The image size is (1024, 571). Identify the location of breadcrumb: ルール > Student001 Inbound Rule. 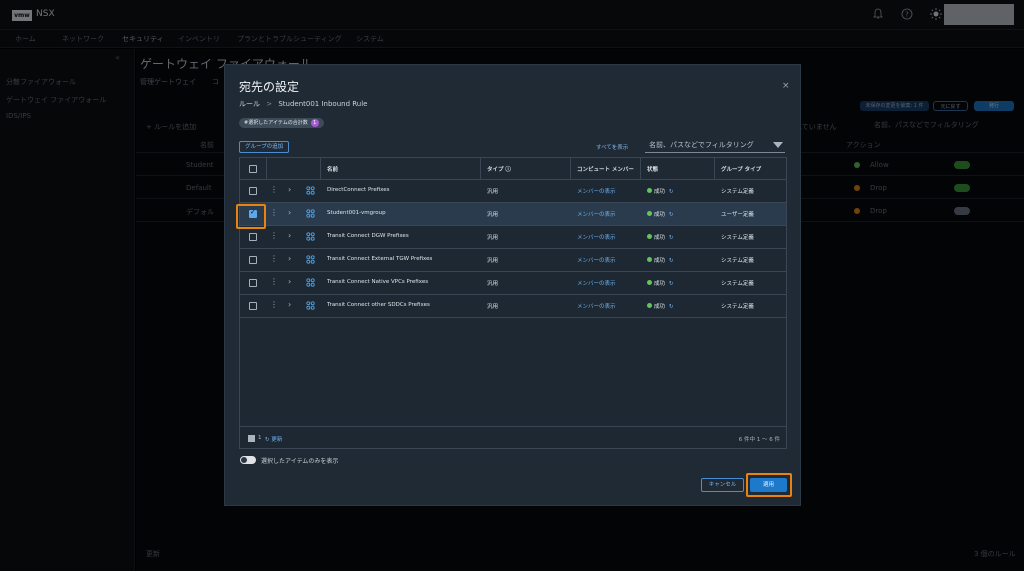
(303, 104).